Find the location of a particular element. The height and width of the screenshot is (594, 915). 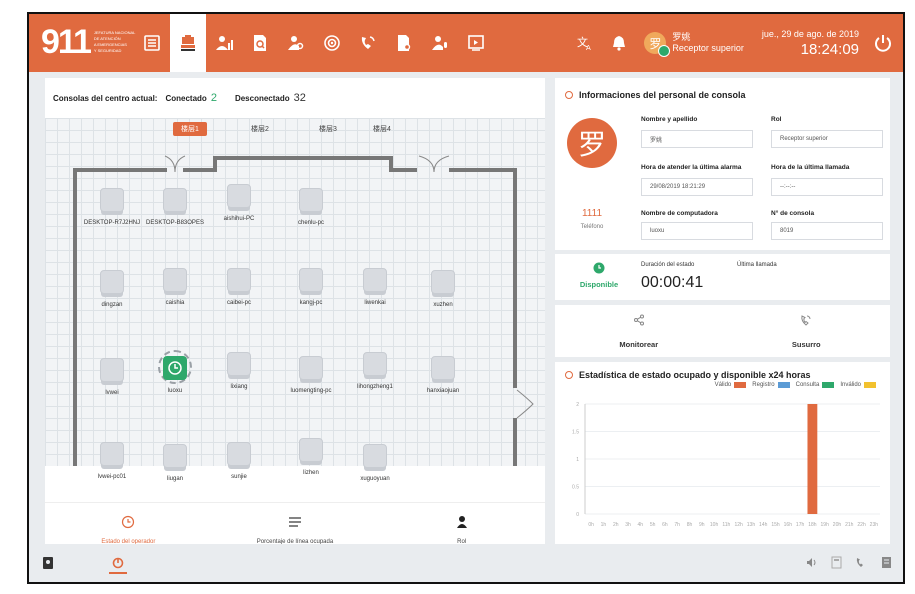

nav-target-icon is located at coordinates (332, 43).